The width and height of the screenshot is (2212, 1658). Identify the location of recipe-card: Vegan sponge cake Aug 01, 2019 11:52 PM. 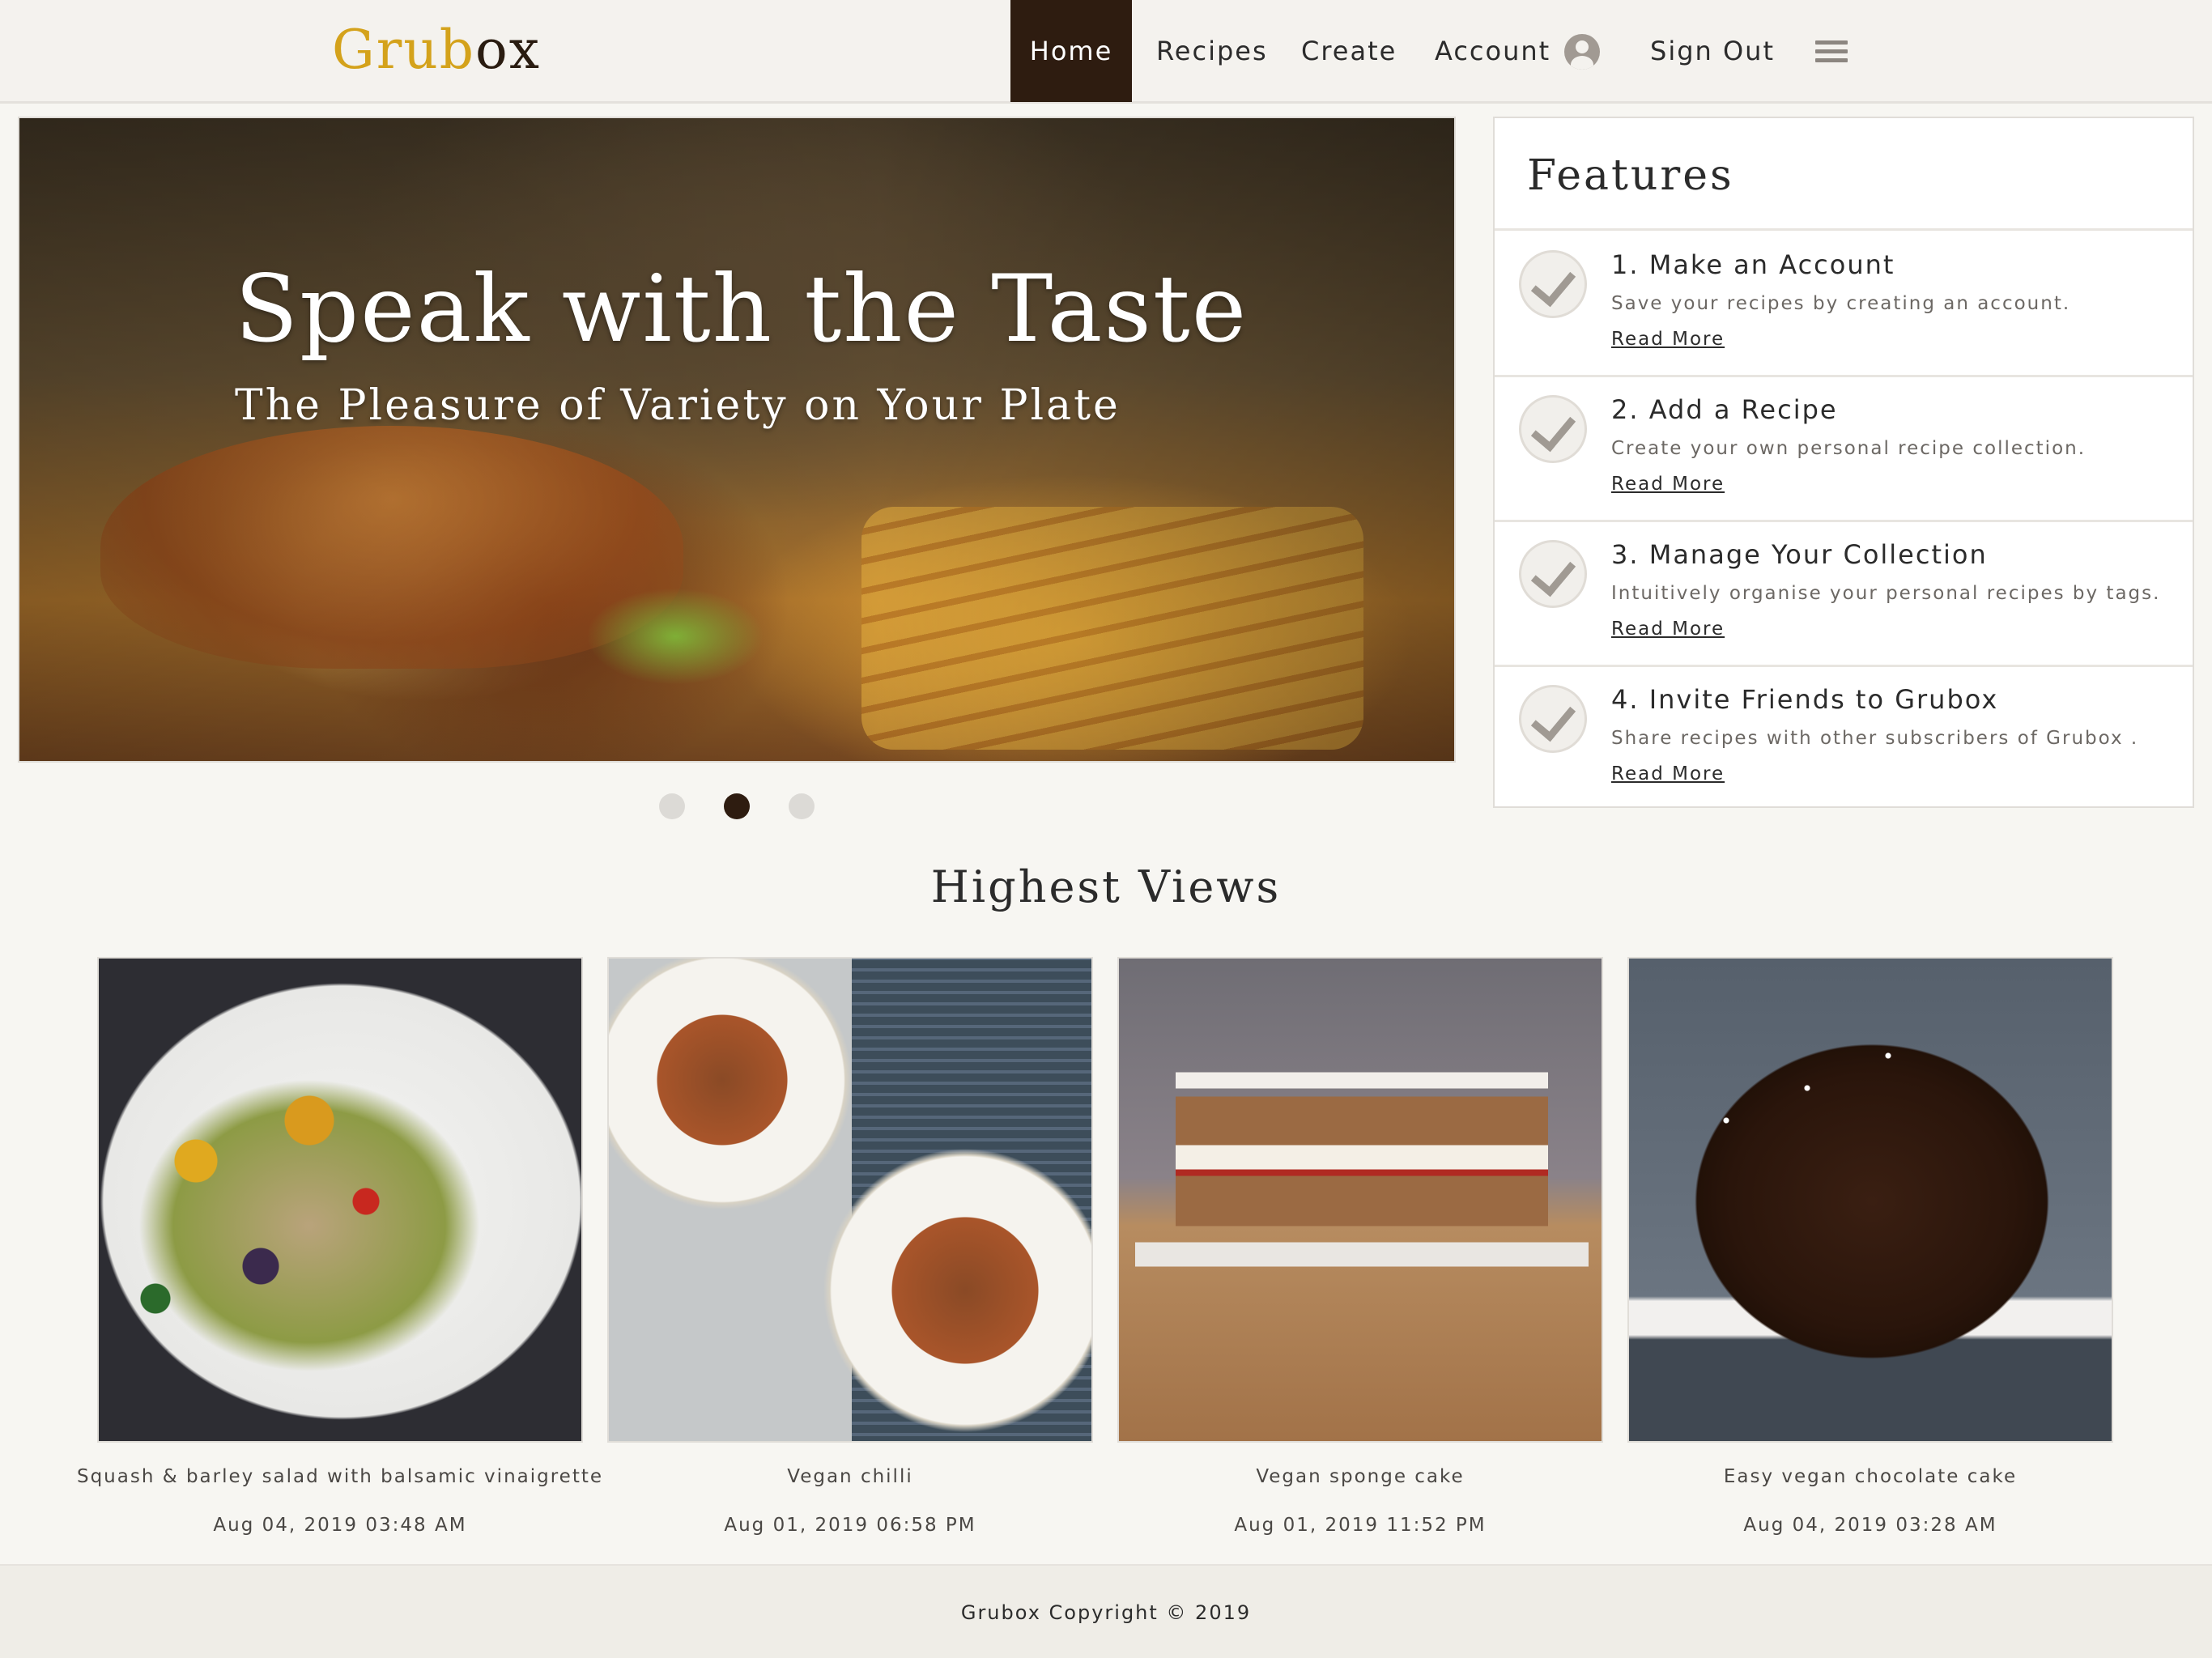
(1360, 1256).